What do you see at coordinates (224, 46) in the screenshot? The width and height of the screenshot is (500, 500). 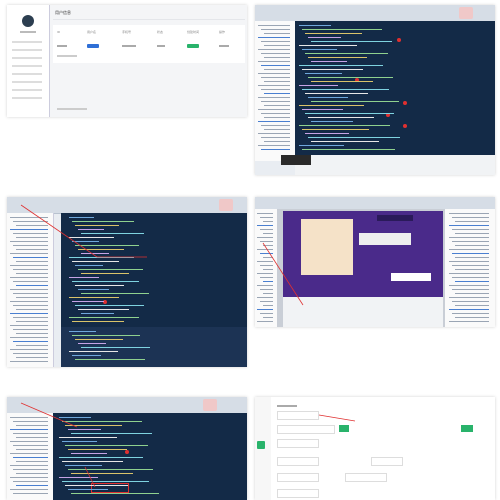 I see `table-cell` at bounding box center [224, 46].